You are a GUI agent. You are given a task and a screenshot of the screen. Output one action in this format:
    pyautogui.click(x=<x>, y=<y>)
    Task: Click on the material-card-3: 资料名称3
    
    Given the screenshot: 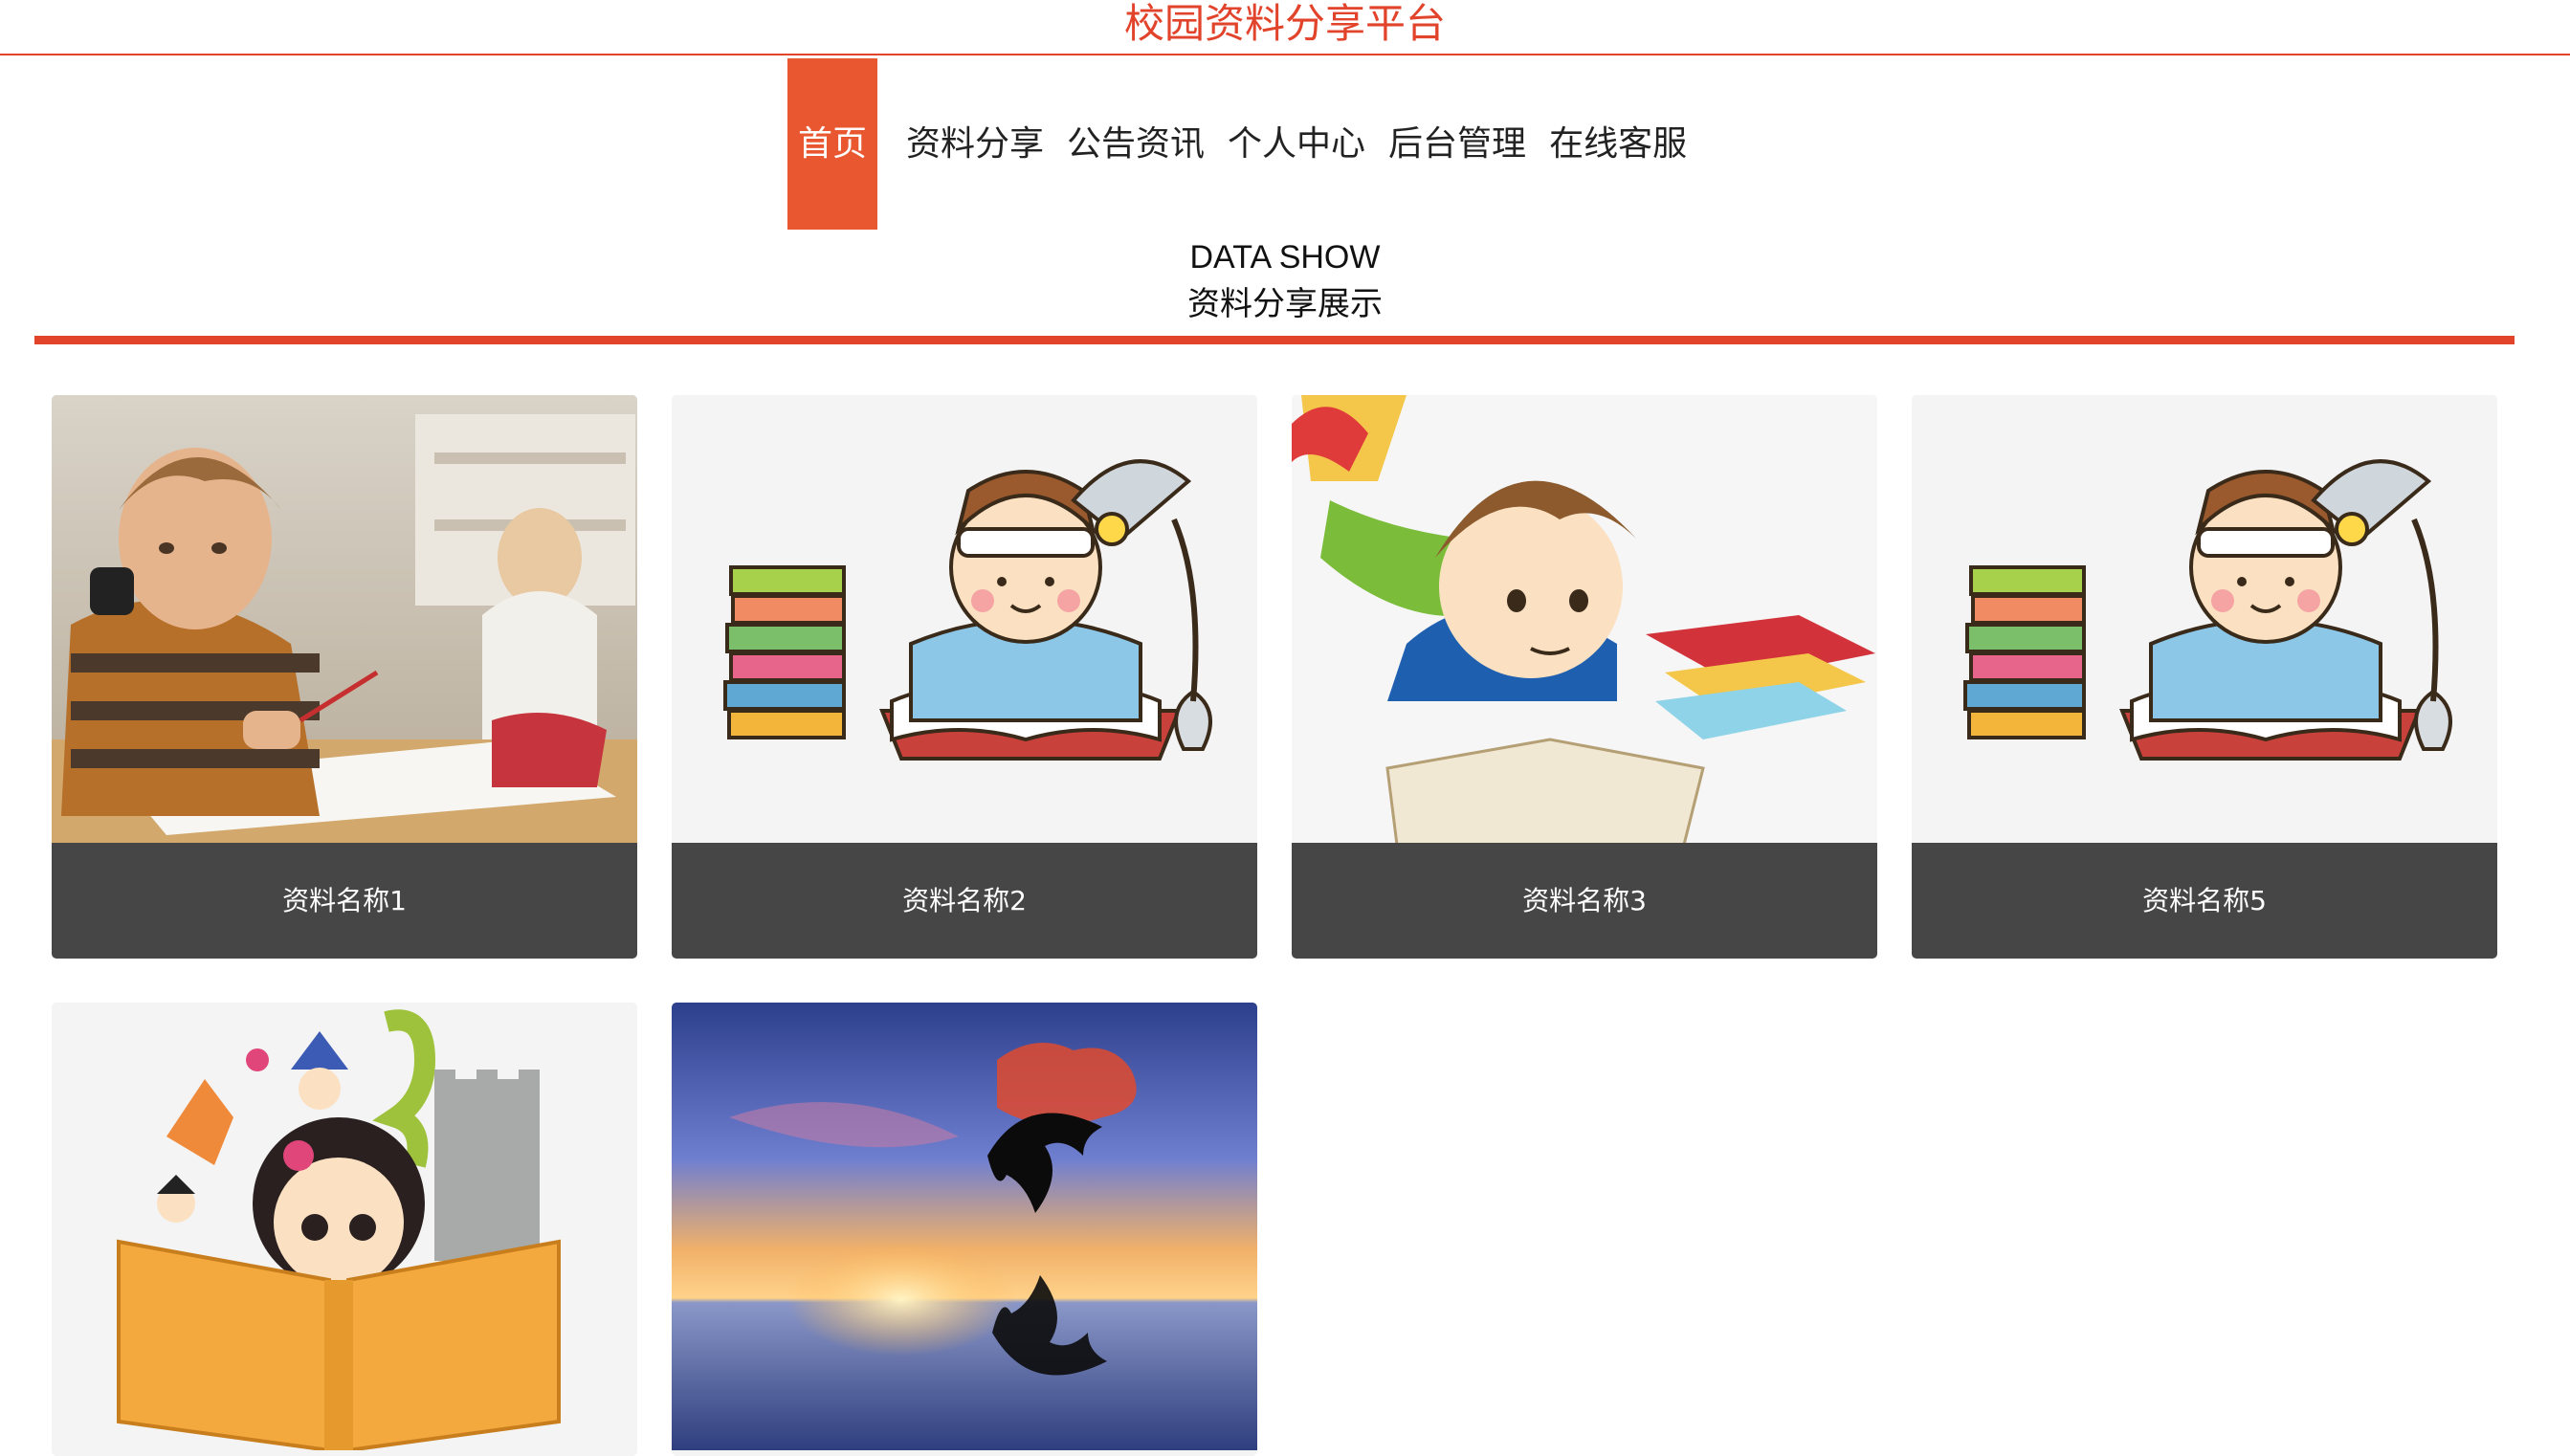 What is the action you would take?
    pyautogui.click(x=1584, y=677)
    